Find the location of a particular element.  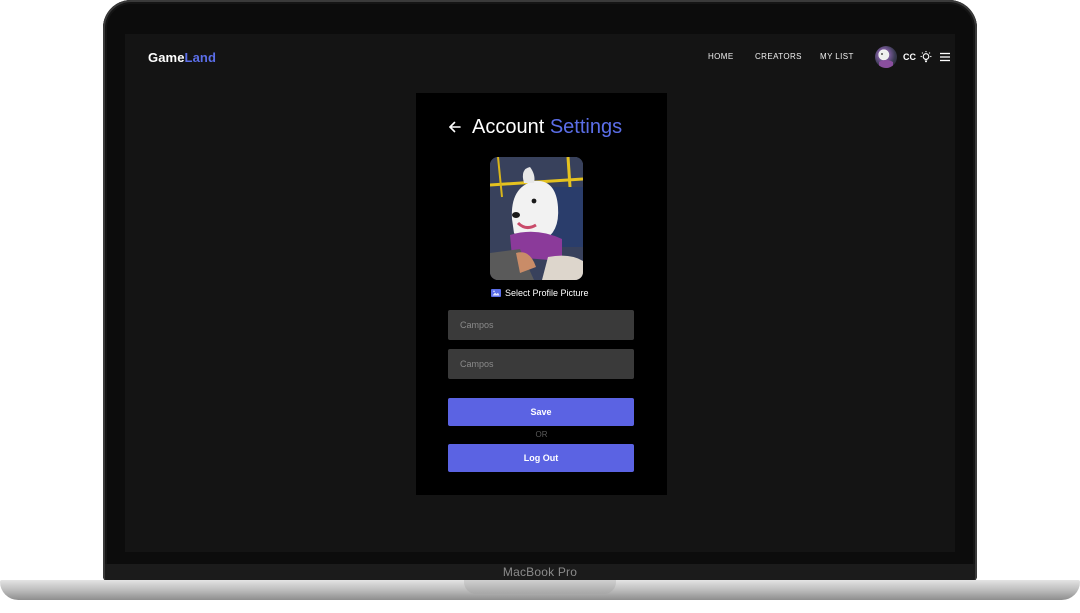

or-separator: OR is located at coordinates (541, 434).